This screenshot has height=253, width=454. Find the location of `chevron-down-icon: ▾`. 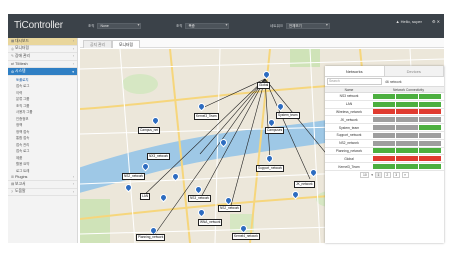

chevron-down-icon: ▾ is located at coordinates (372, 175).